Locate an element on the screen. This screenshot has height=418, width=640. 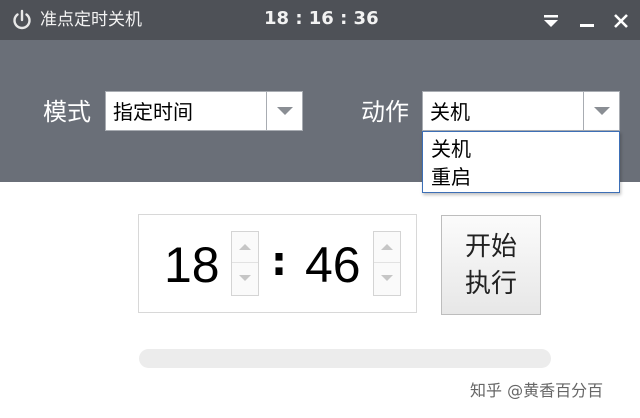
hour-increment-button is located at coordinates (245, 247).